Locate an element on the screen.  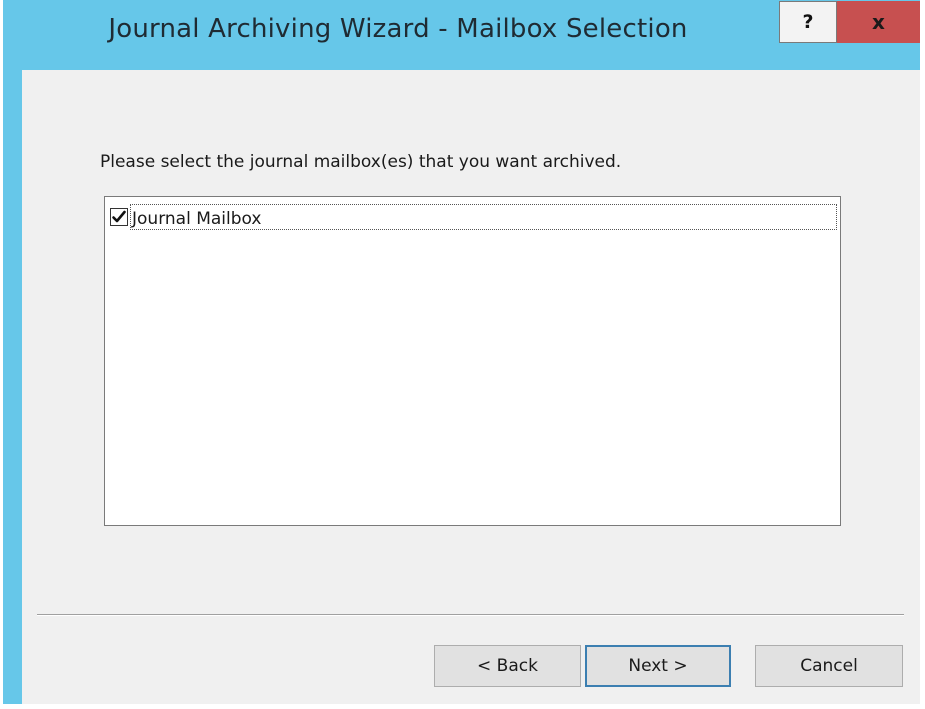
divider is located at coordinates (470, 615).